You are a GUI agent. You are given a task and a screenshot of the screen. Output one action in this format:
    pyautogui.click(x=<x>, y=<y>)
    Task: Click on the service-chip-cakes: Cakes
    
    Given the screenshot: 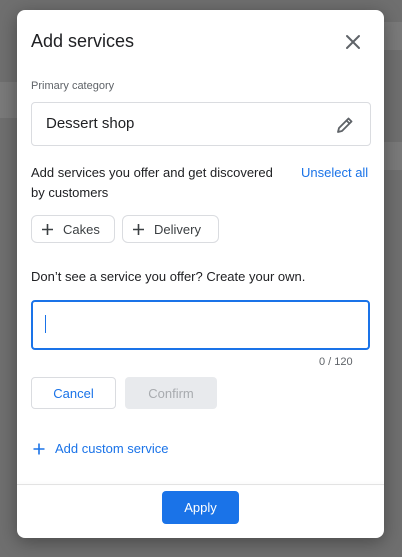 What is the action you would take?
    pyautogui.click(x=73, y=229)
    